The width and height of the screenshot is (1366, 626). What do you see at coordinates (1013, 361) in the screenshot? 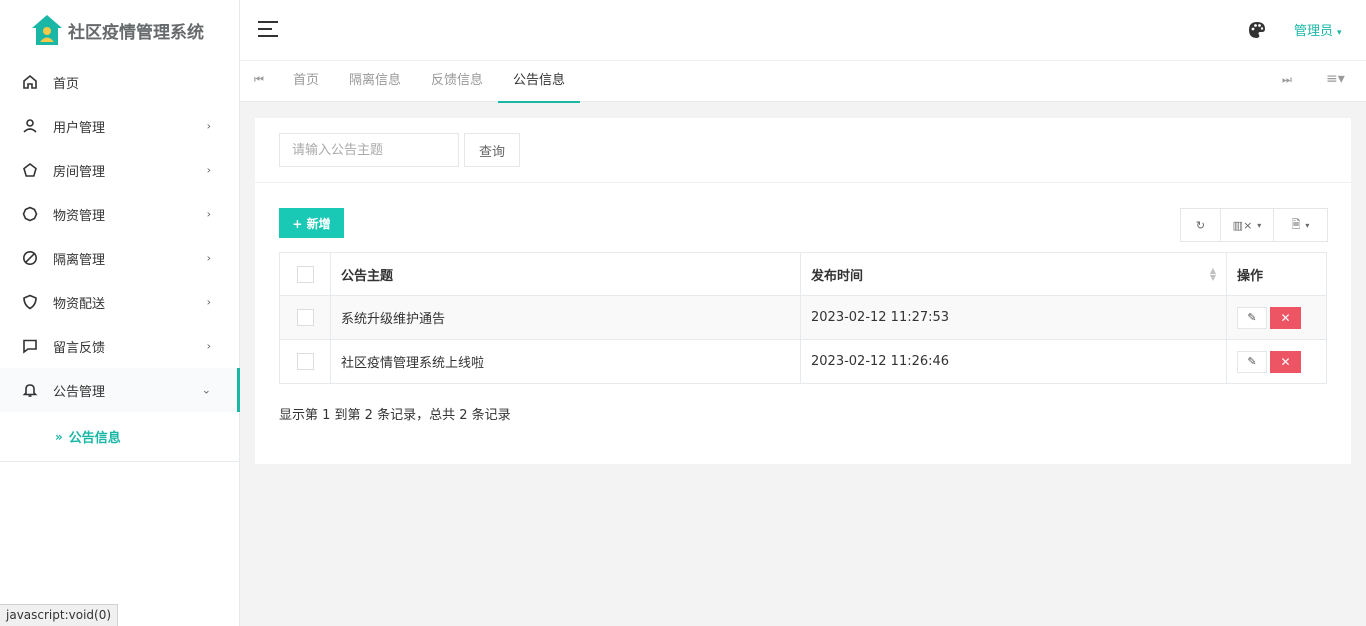
I see `notice-time: 2023-02-12 11:26:46` at bounding box center [1013, 361].